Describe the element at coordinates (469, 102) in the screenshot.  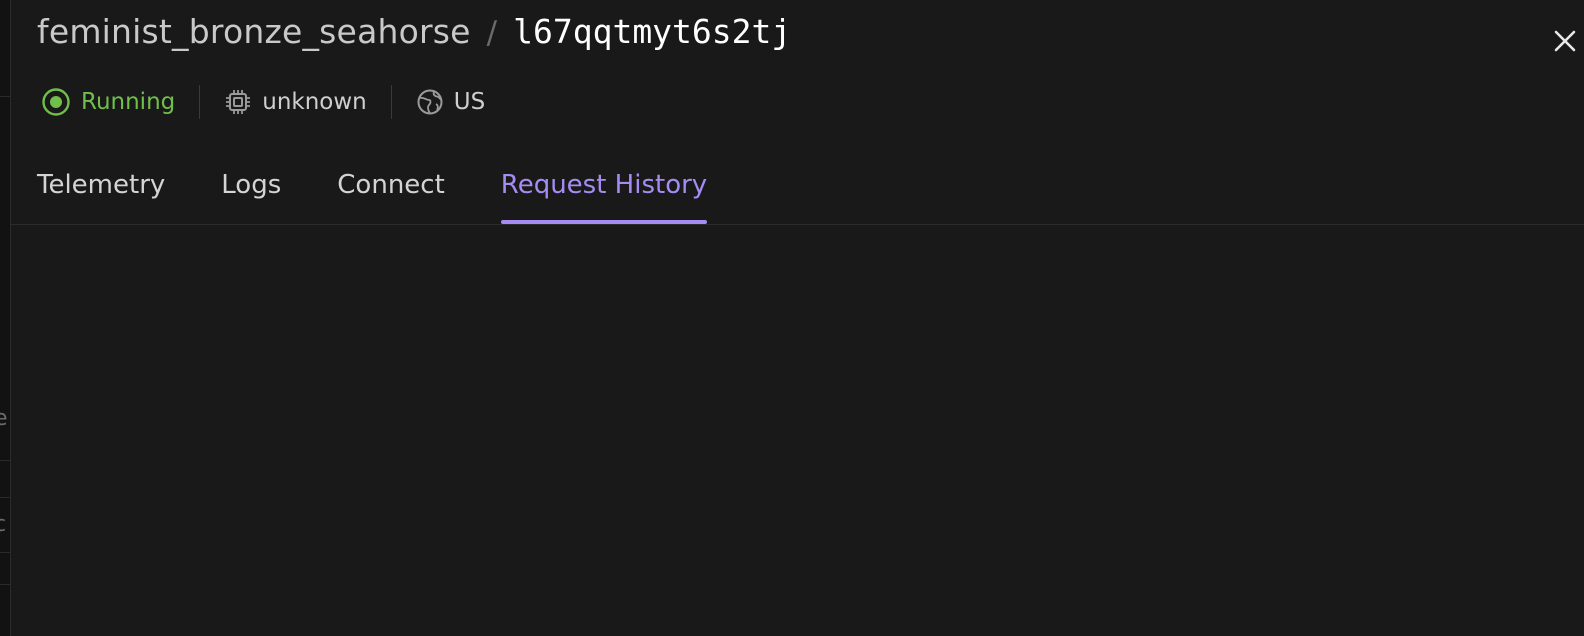
I see `region-label: US` at that location.